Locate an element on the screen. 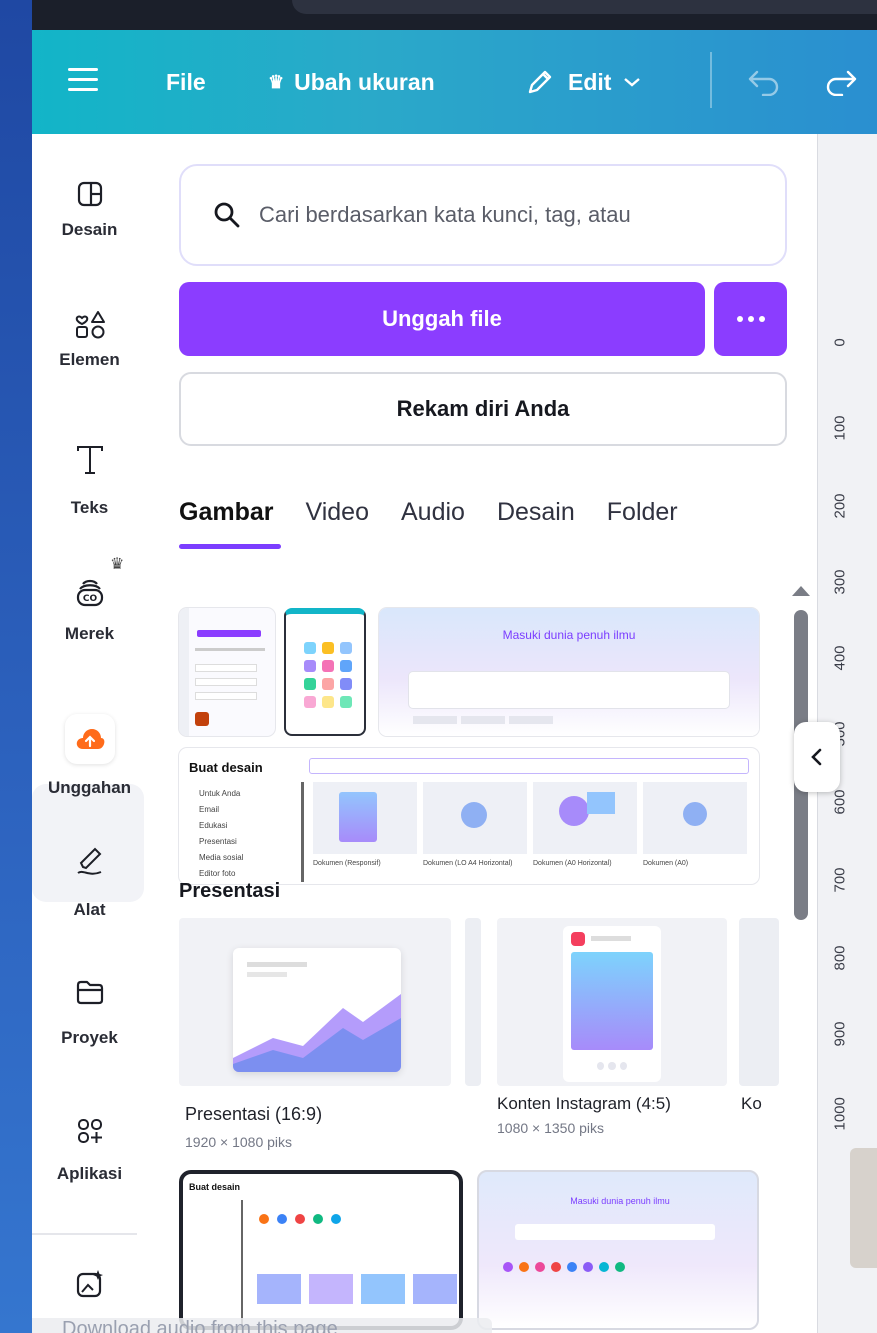 The width and height of the screenshot is (877, 1333). thumb-menu-item: Email is located at coordinates (209, 809).